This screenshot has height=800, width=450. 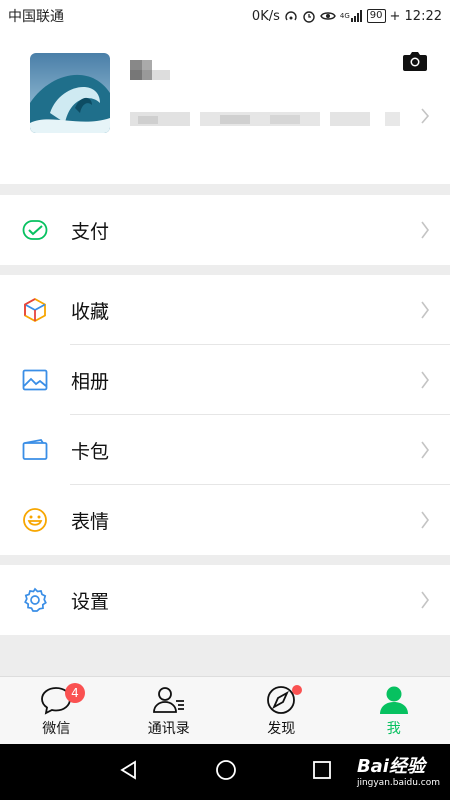 I want to click on recents-icon, so click(x=322, y=772).